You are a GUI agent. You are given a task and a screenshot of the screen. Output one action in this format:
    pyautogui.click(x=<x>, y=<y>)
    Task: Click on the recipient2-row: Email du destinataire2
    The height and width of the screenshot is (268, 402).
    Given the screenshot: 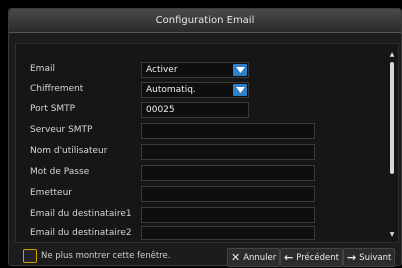 What is the action you would take?
    pyautogui.click(x=180, y=233)
    